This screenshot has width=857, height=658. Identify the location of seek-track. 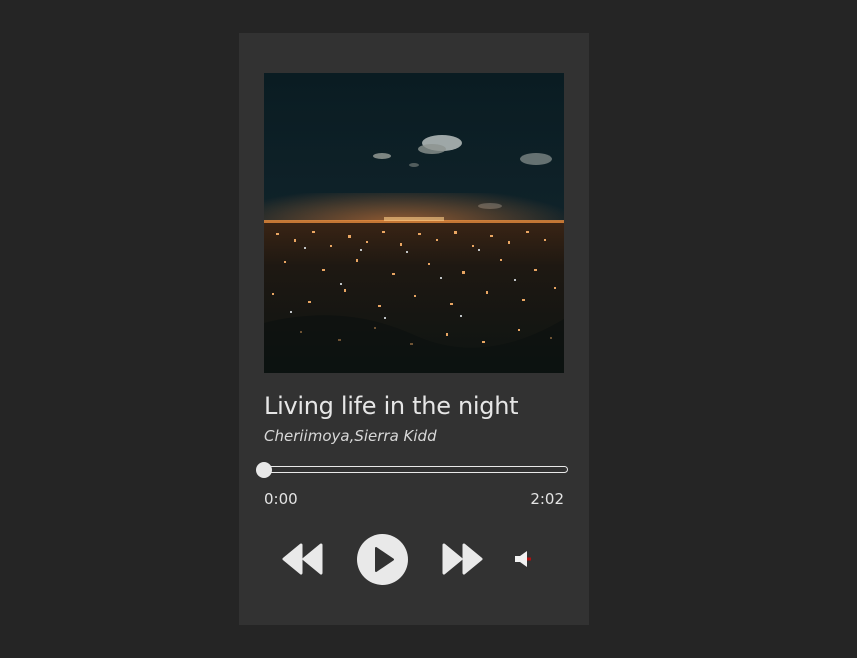
(416, 469).